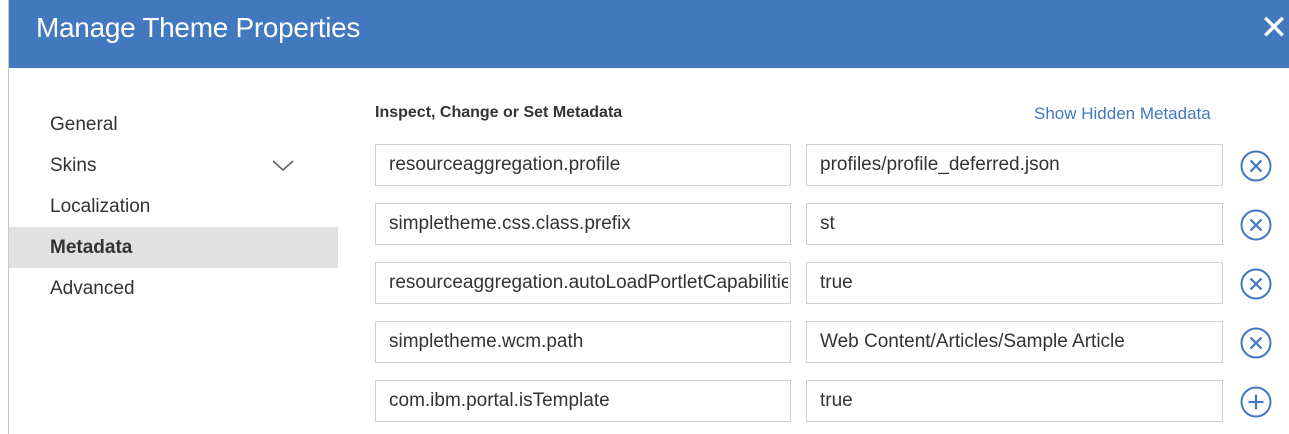 The height and width of the screenshot is (434, 1289). Describe the element at coordinates (173, 124) in the screenshot. I see `sidebar-item-general: General` at that location.